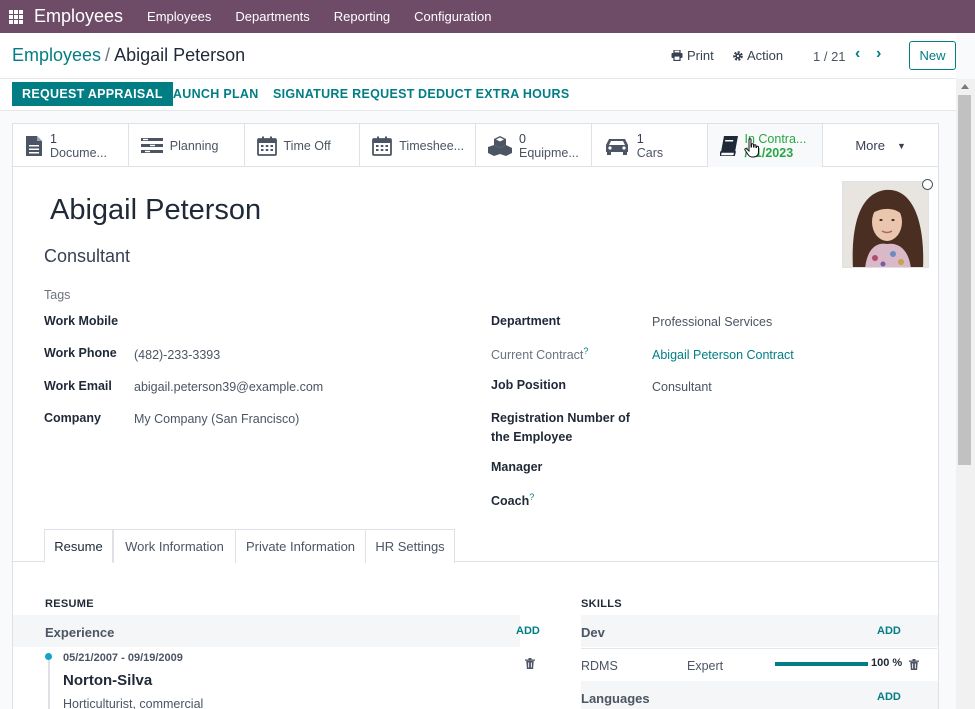  Describe the element at coordinates (599, 666) in the screenshot. I see `skill-name: RDMS` at that location.